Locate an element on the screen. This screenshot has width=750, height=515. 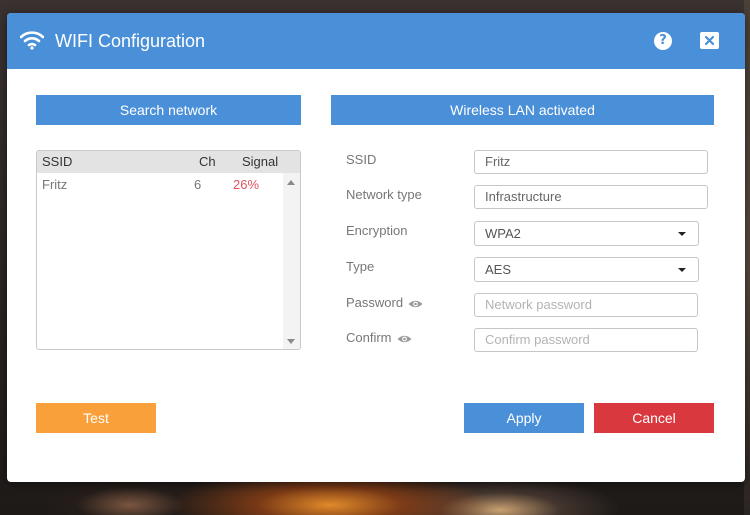
close-icon is located at coordinates (709, 40).